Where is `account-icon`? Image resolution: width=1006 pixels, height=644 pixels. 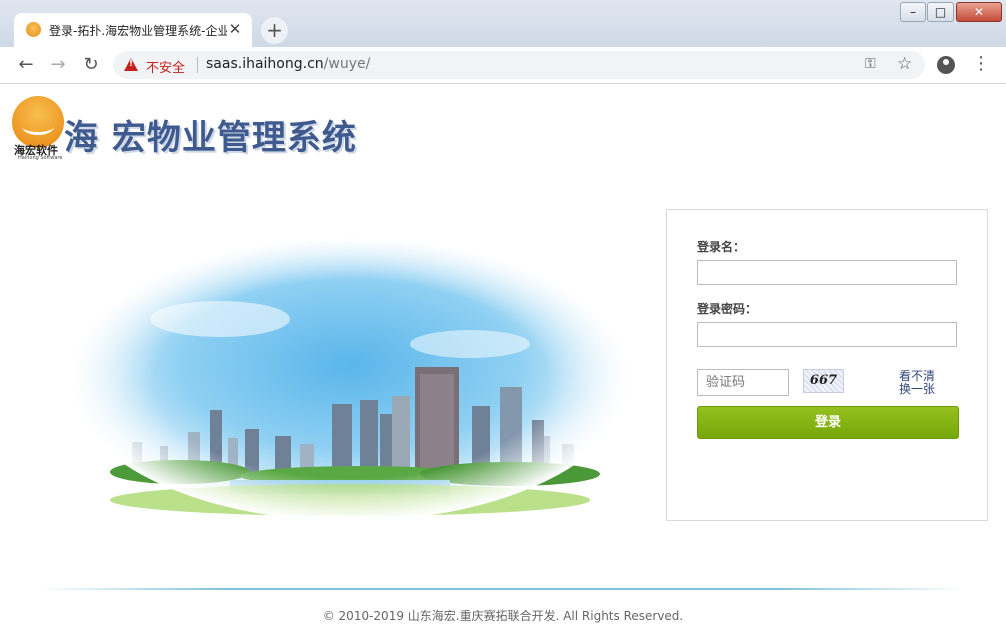
account-icon is located at coordinates (946, 65).